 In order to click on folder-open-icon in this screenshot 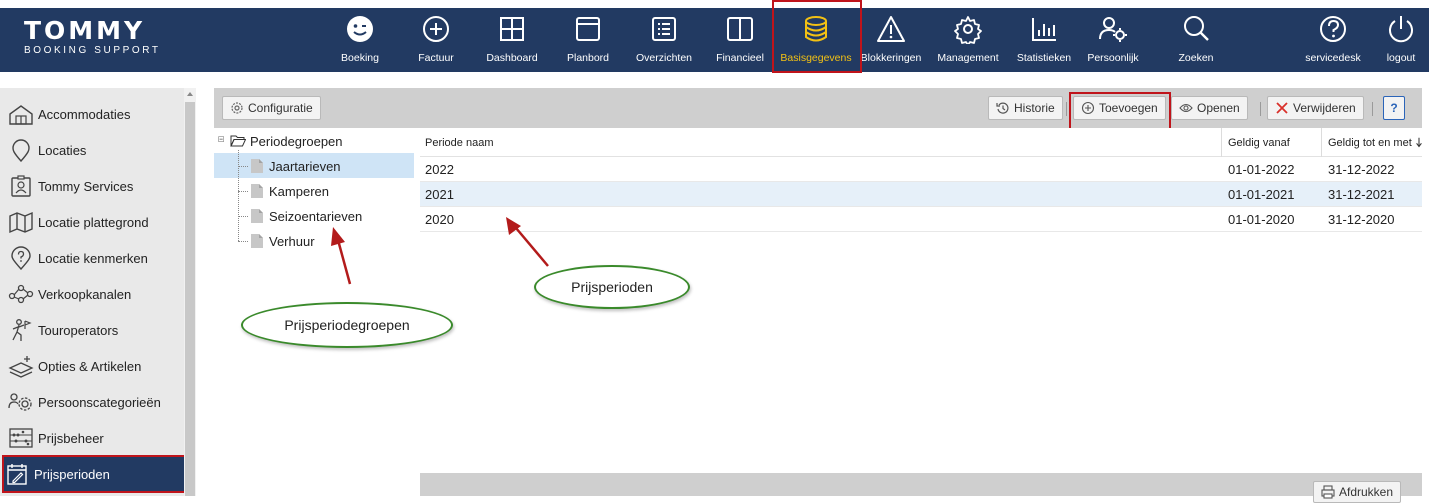, I will do `click(238, 141)`.